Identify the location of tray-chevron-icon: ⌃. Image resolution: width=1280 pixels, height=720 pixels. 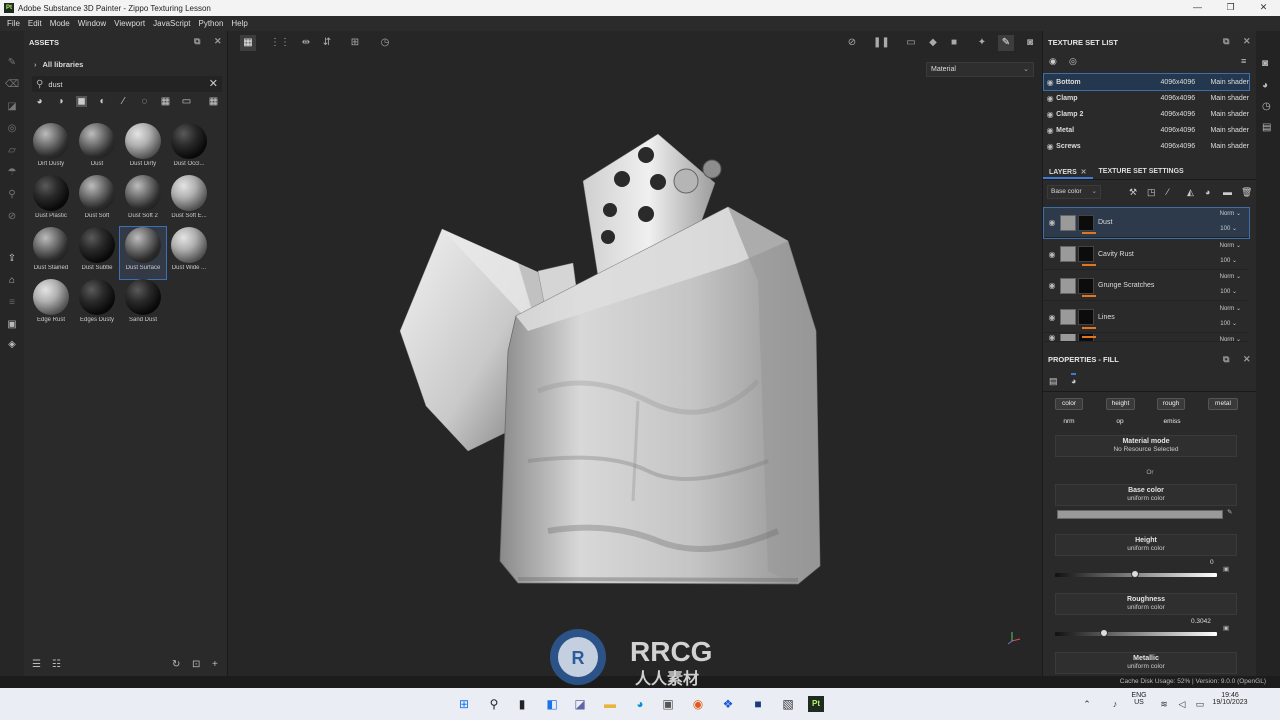
(1087, 704).